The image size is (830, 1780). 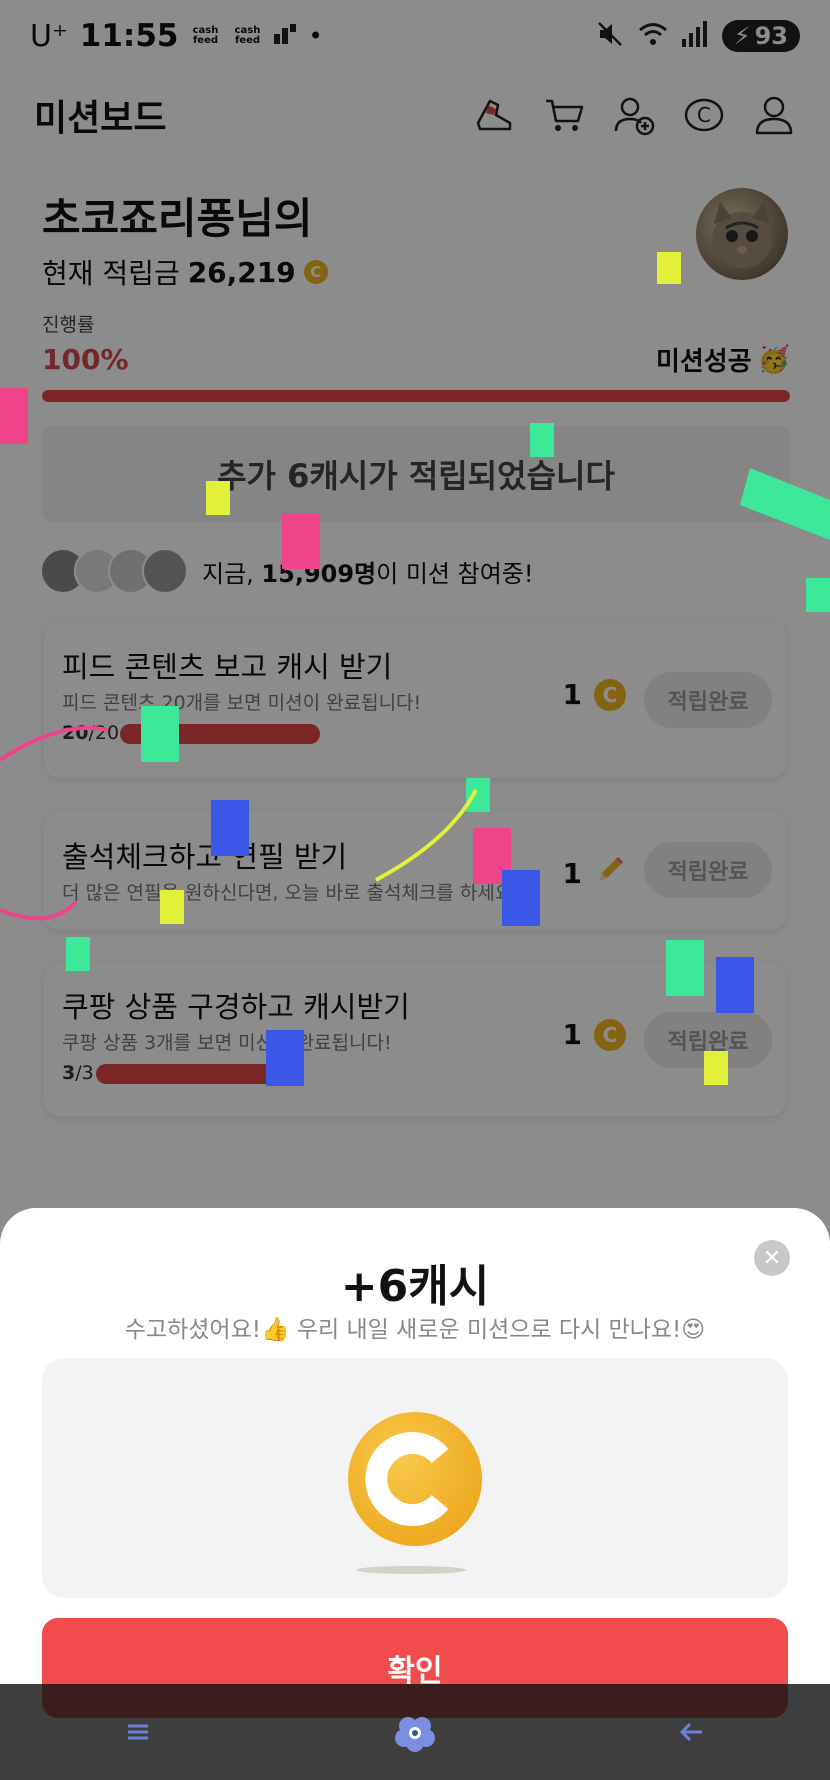 I want to click on reward-subtitle: 수고하셨어요!👍 우리 내일 새로운 미션으로 다시 만나요!😍, so click(x=415, y=1330).